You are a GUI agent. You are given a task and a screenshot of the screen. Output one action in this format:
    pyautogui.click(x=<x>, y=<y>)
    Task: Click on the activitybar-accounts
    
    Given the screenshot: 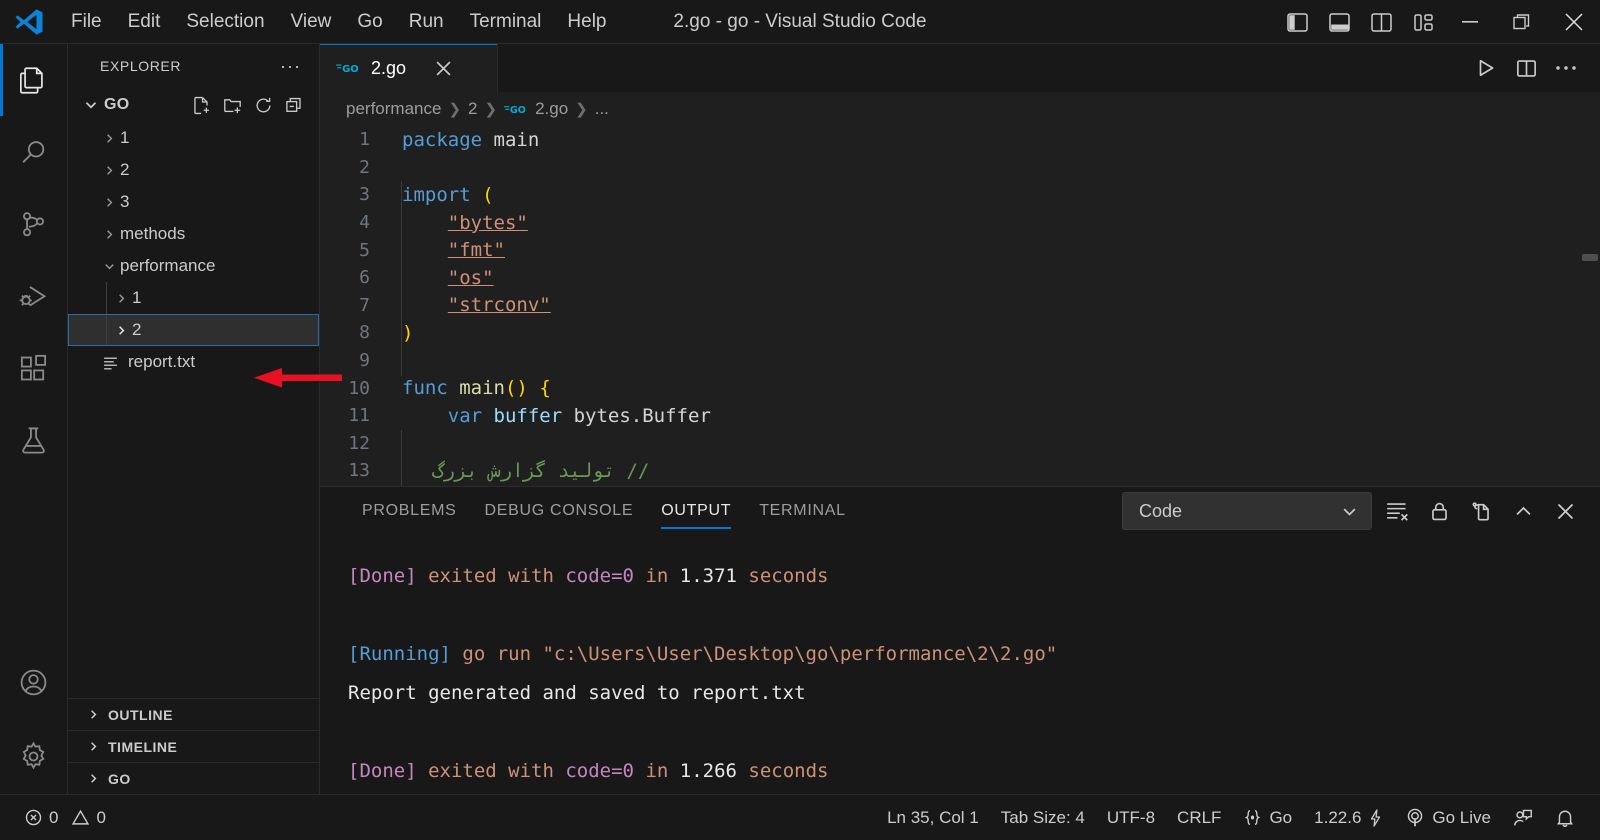 What is the action you would take?
    pyautogui.click(x=34, y=682)
    